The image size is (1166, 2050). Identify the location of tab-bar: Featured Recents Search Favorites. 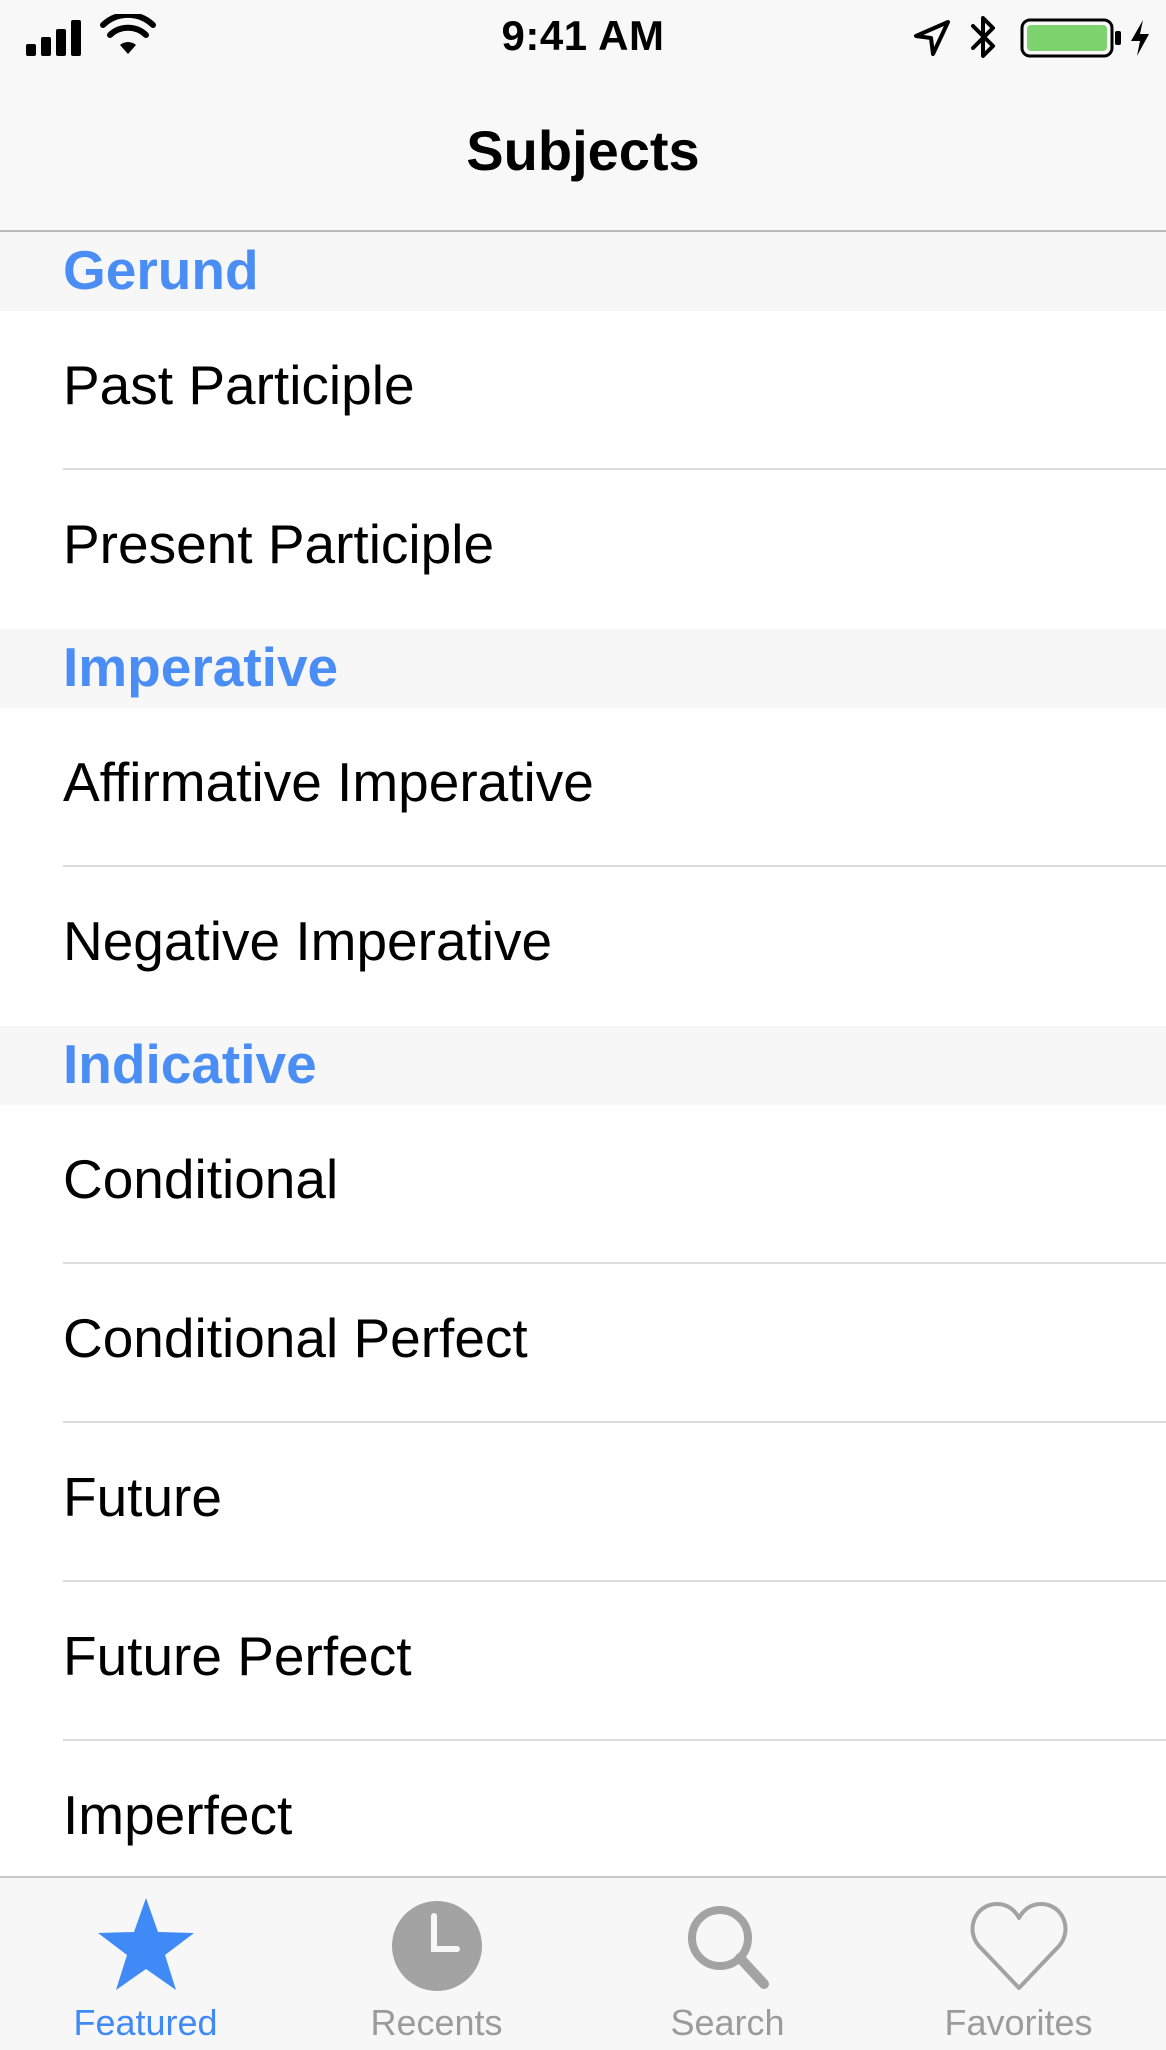
(583, 1963).